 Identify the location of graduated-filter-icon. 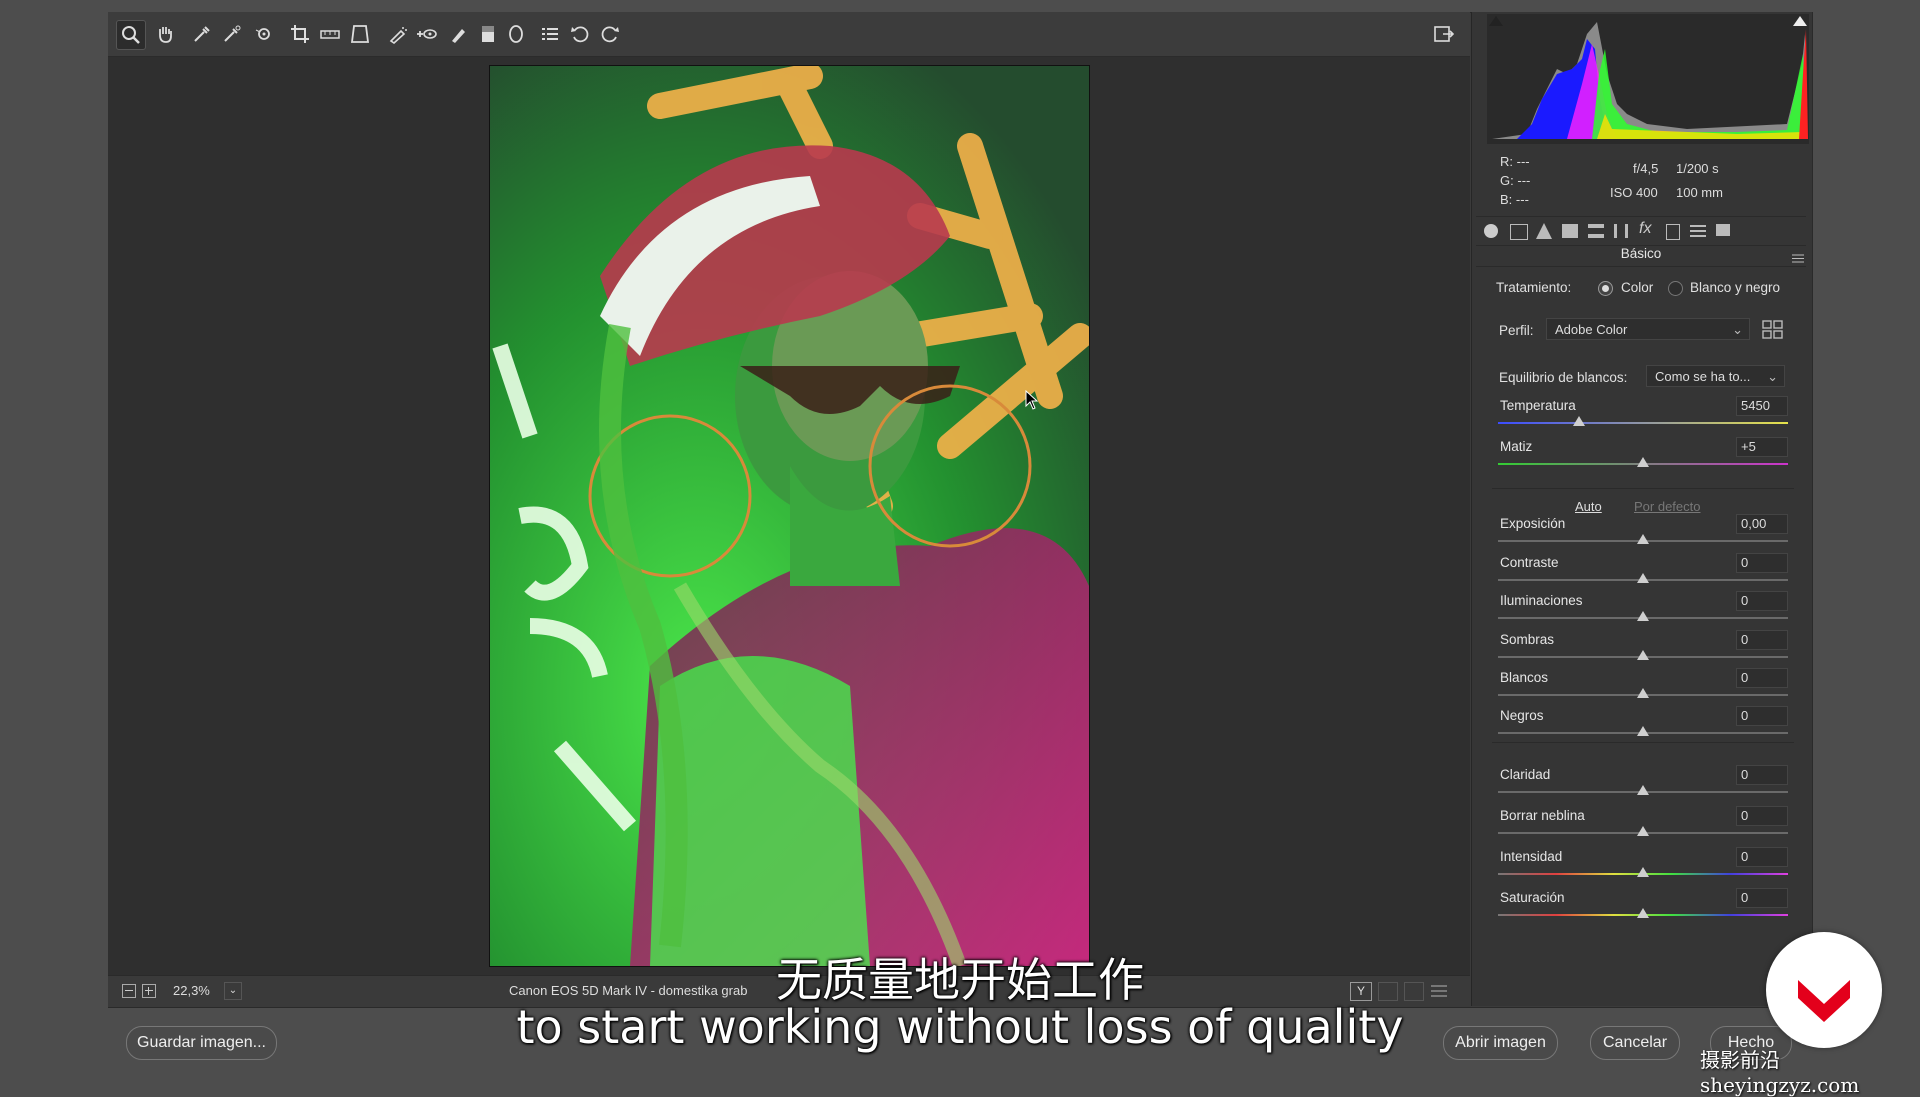
(488, 34).